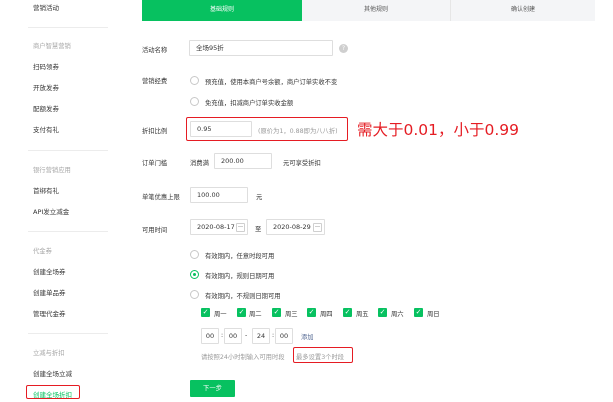  I want to click on sidebar-item-first-bind-gift: 首绑有礼, so click(46, 190).